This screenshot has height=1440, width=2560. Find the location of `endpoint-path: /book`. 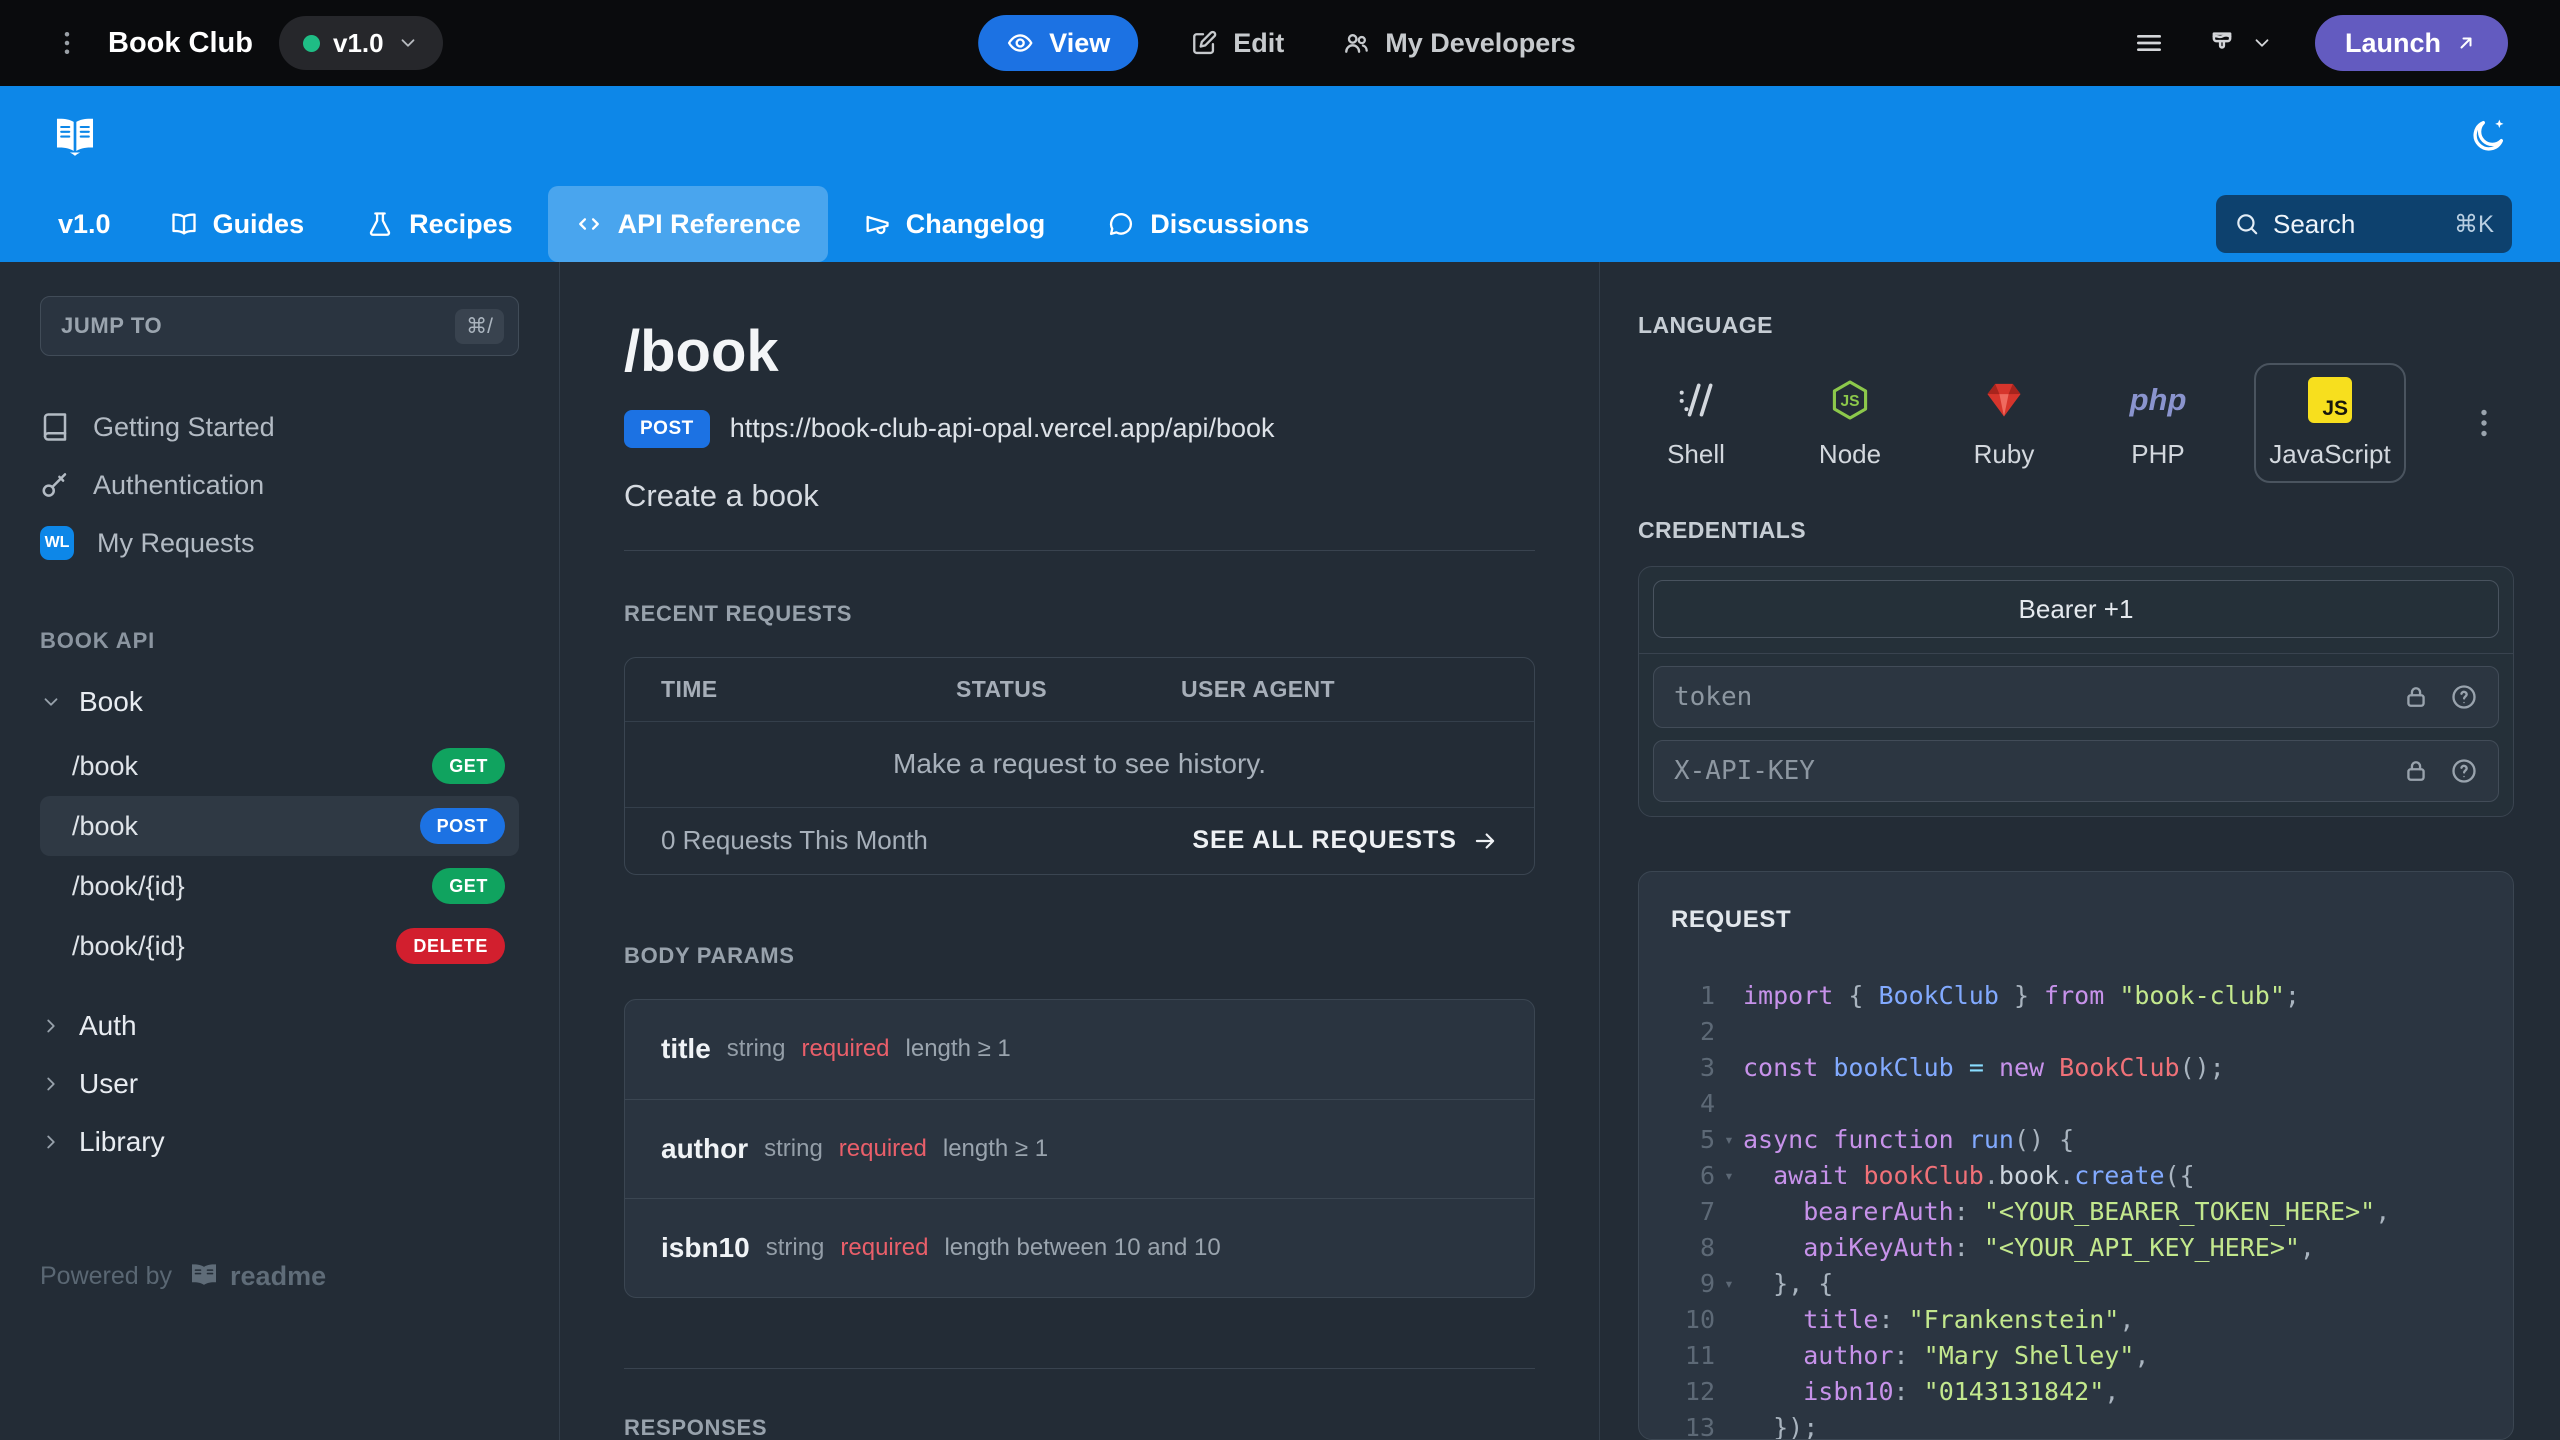

endpoint-path: /book is located at coordinates (105, 825).